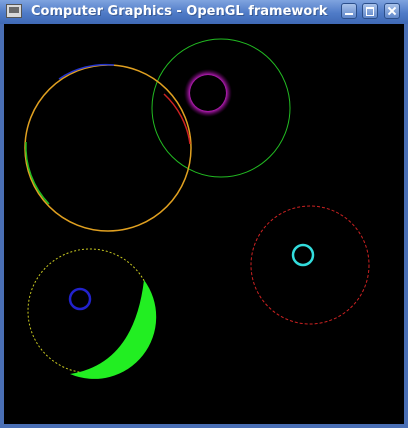 The image size is (408, 428). What do you see at coordinates (14, 11) in the screenshot?
I see `monitor-icon` at bounding box center [14, 11].